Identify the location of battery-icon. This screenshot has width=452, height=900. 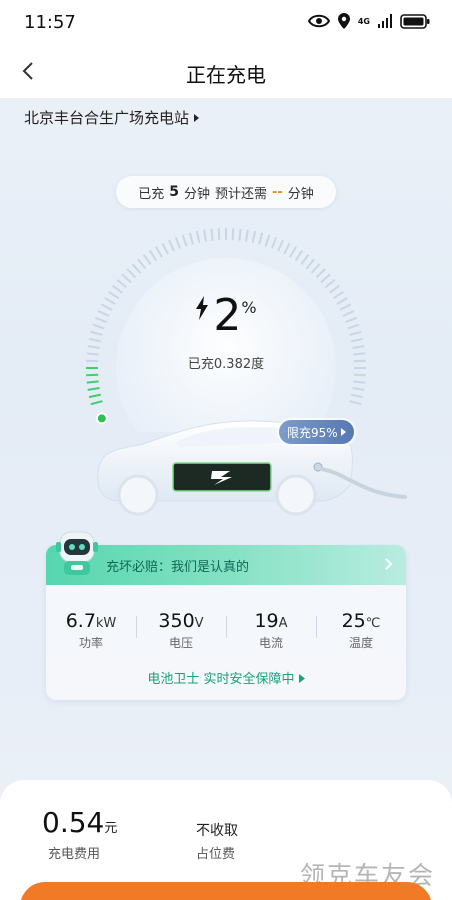
(415, 21).